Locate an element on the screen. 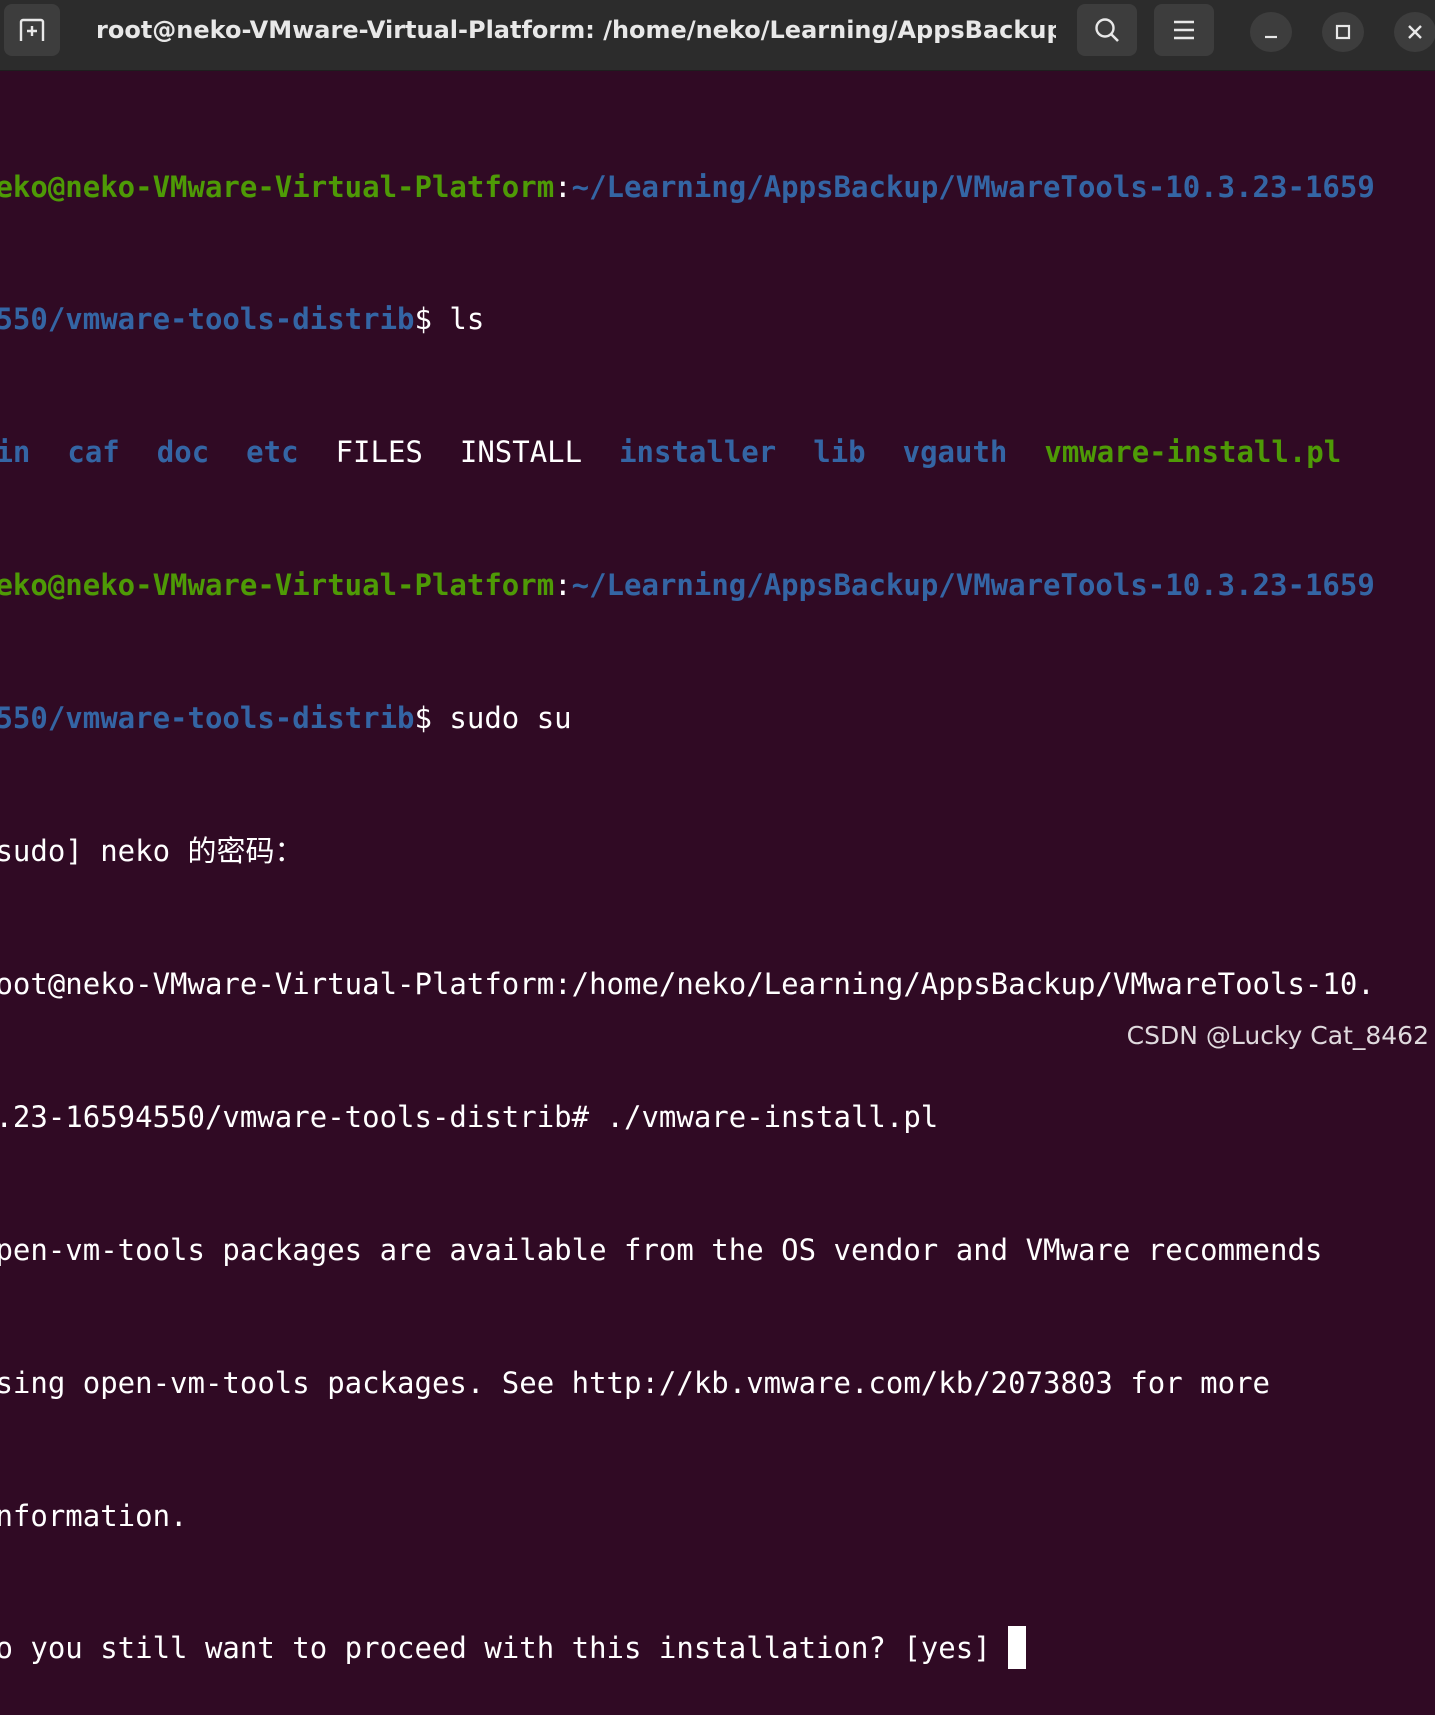 The image size is (1435, 1715). prompt-line-continued: 4550/vmware-tools-distrib$ sudo su is located at coordinates (717, 718).